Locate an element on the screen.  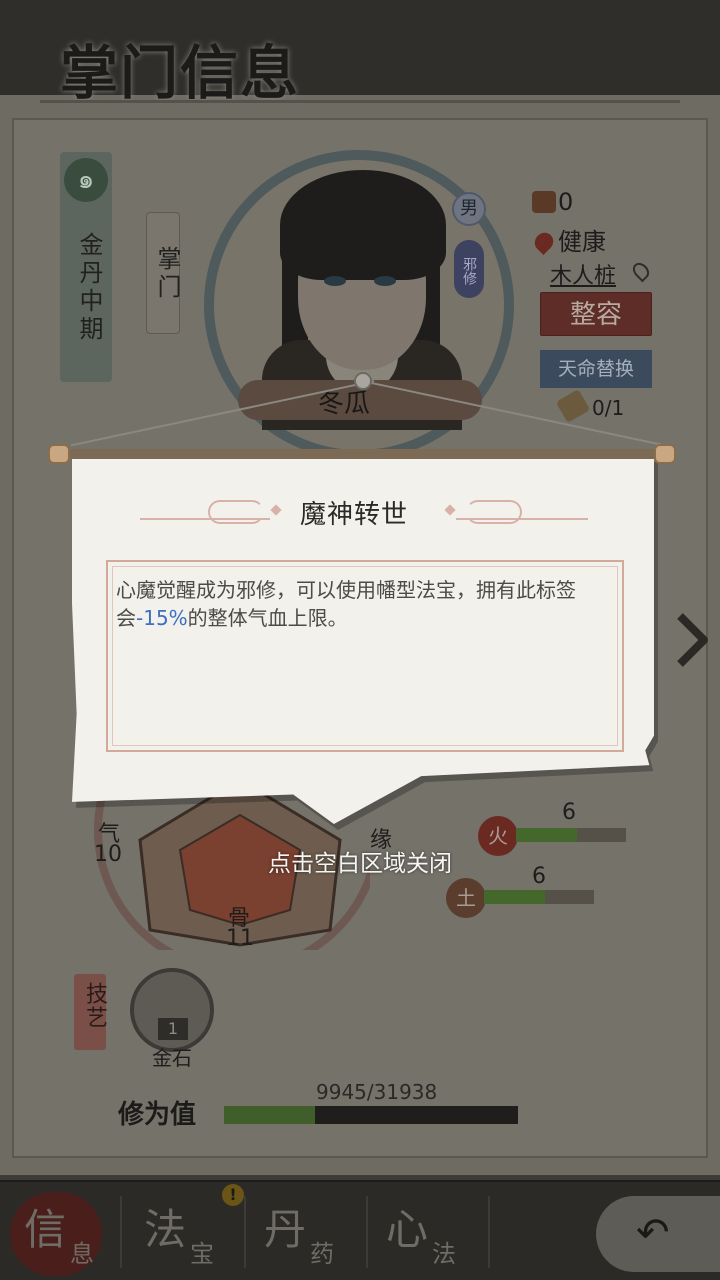
nav-tab-treasure-small: 宝 is located at coordinates (202, 1254).